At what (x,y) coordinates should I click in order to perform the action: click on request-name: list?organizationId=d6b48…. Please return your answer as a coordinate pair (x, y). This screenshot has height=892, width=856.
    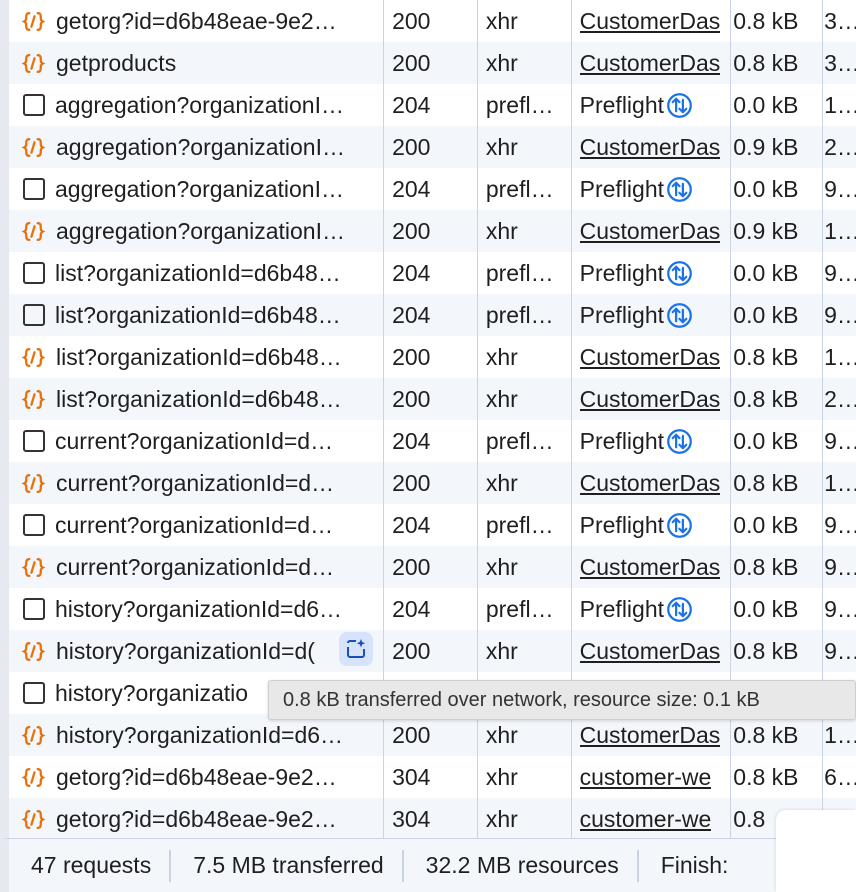
    Looking at the image, I should click on (199, 398).